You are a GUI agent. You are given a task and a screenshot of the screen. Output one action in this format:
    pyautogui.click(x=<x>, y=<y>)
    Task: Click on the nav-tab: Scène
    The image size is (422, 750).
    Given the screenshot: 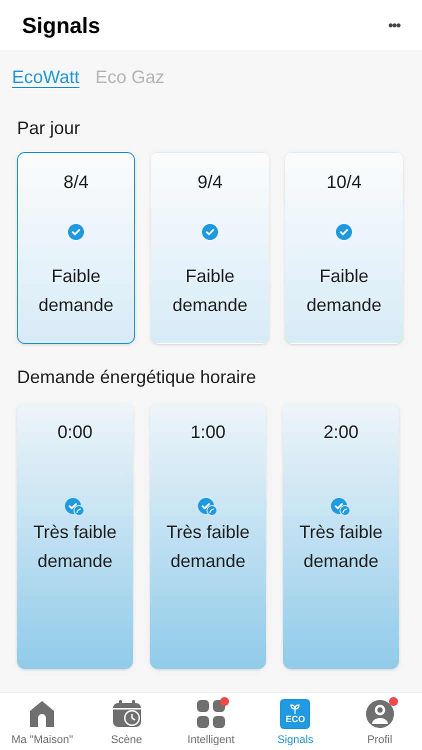 What is the action you would take?
    pyautogui.click(x=126, y=723)
    